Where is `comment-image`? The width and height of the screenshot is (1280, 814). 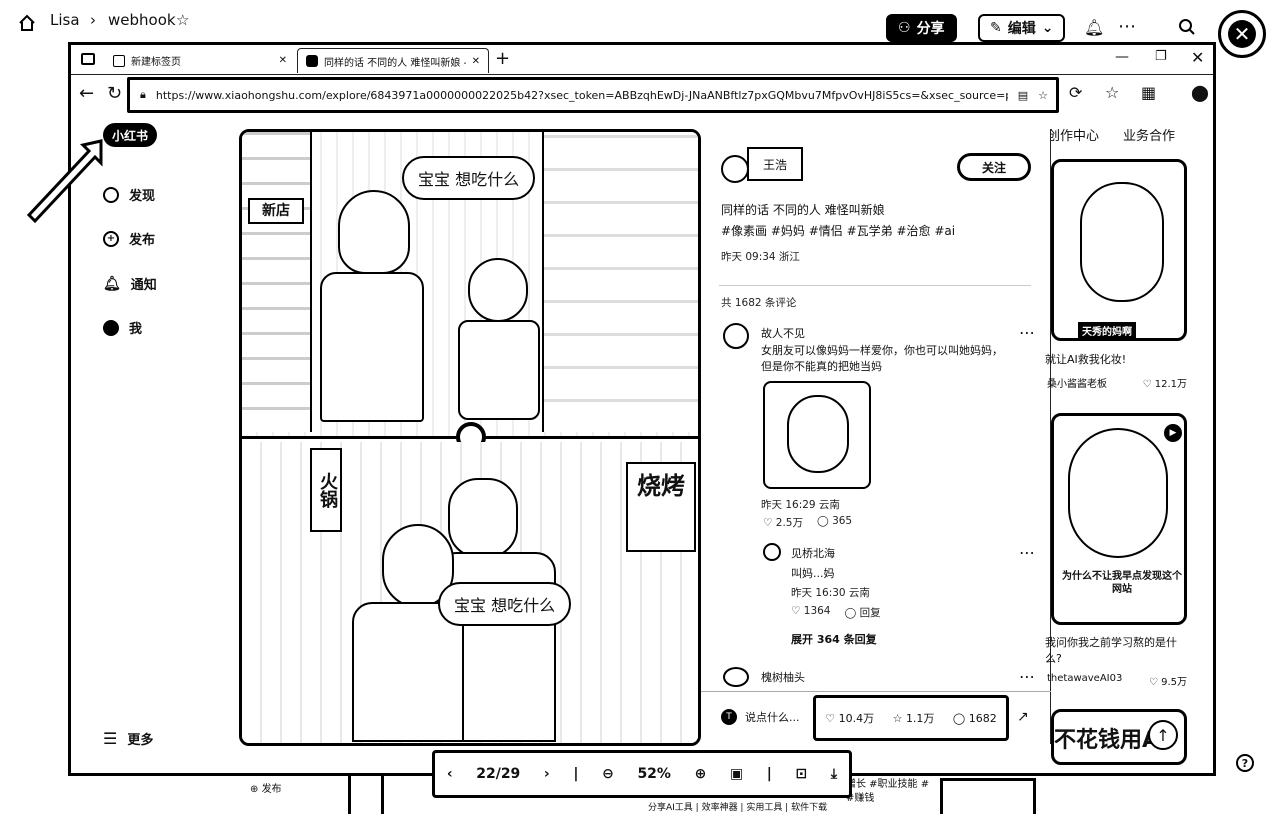 comment-image is located at coordinates (817, 435).